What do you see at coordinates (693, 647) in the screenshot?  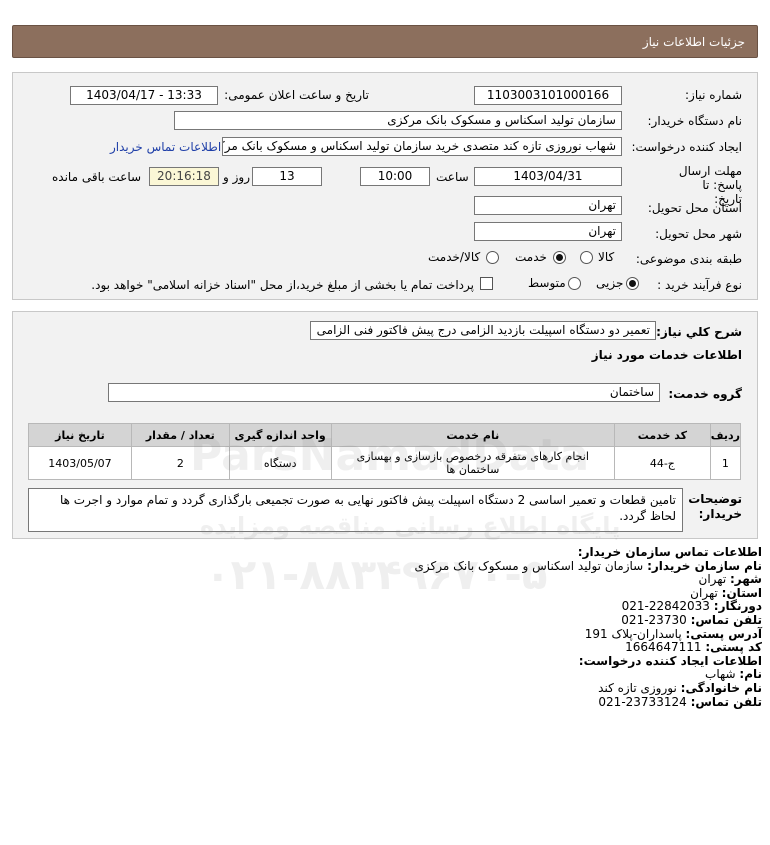 I see `contact-postal: کد پستی: 1664647111` at bounding box center [693, 647].